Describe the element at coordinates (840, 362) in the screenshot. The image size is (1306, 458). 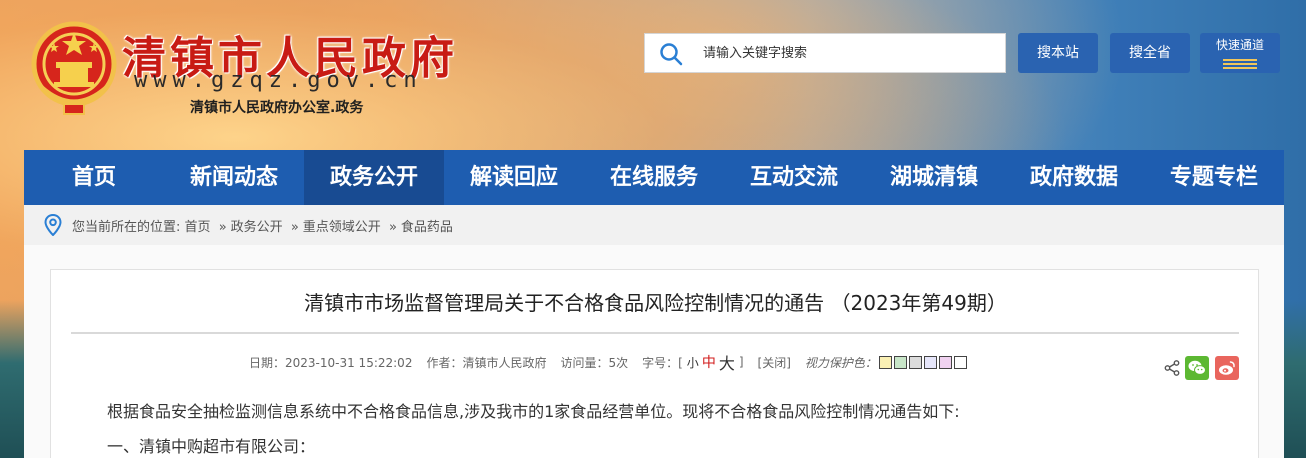
I see `vision-protect-label: 视力保护色：` at that location.